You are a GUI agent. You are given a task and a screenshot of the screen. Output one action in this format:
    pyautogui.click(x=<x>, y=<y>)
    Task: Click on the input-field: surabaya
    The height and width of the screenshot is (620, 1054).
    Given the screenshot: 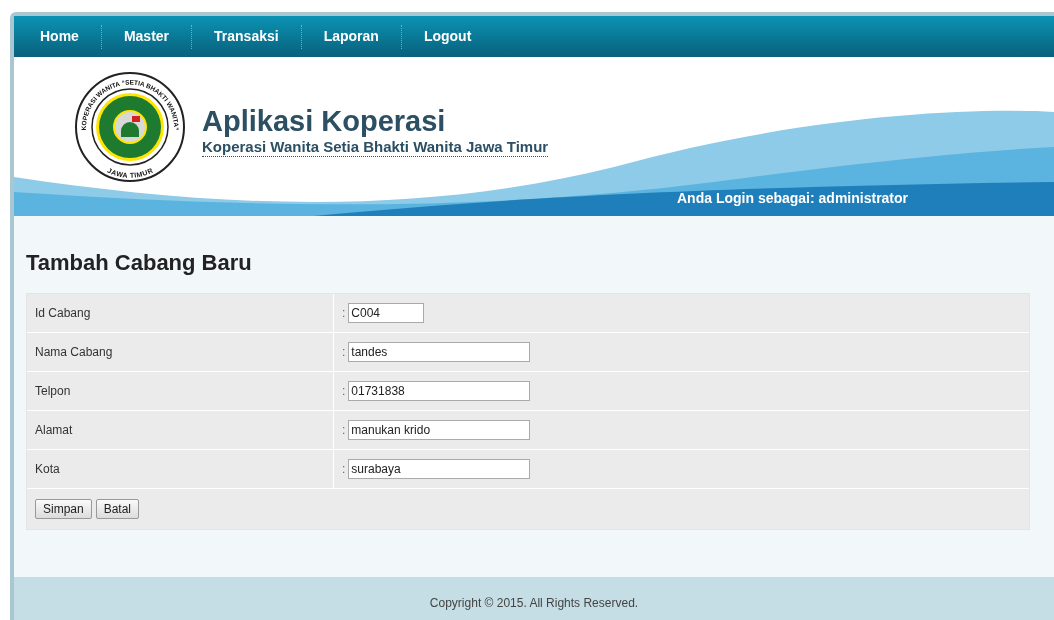 What is the action you would take?
    pyautogui.click(x=439, y=469)
    